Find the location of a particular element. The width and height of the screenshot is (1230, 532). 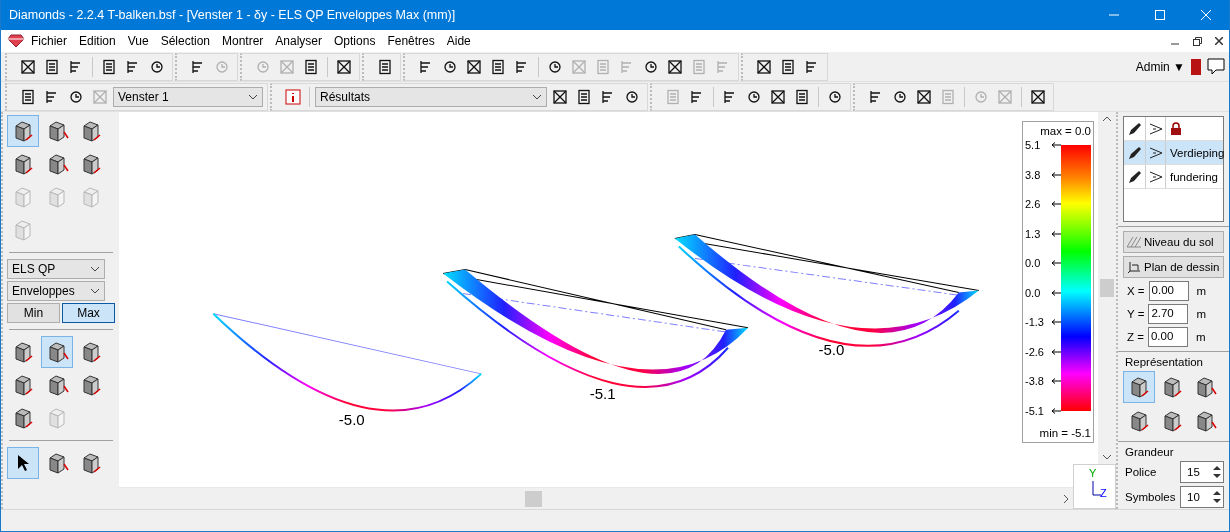

vertical-scrollbar is located at coordinates (1107, 288).